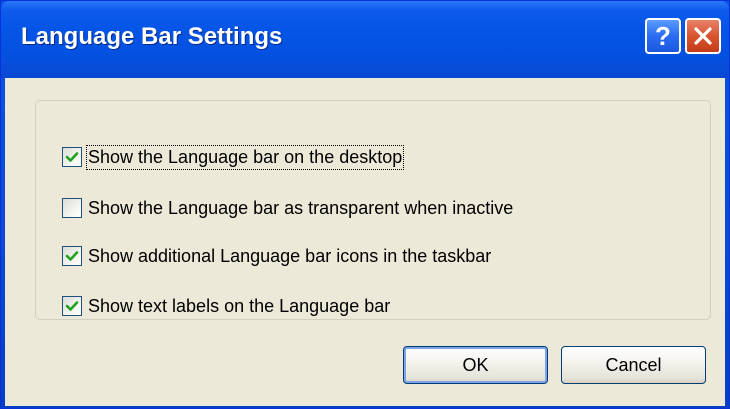  I want to click on close-button, so click(703, 36).